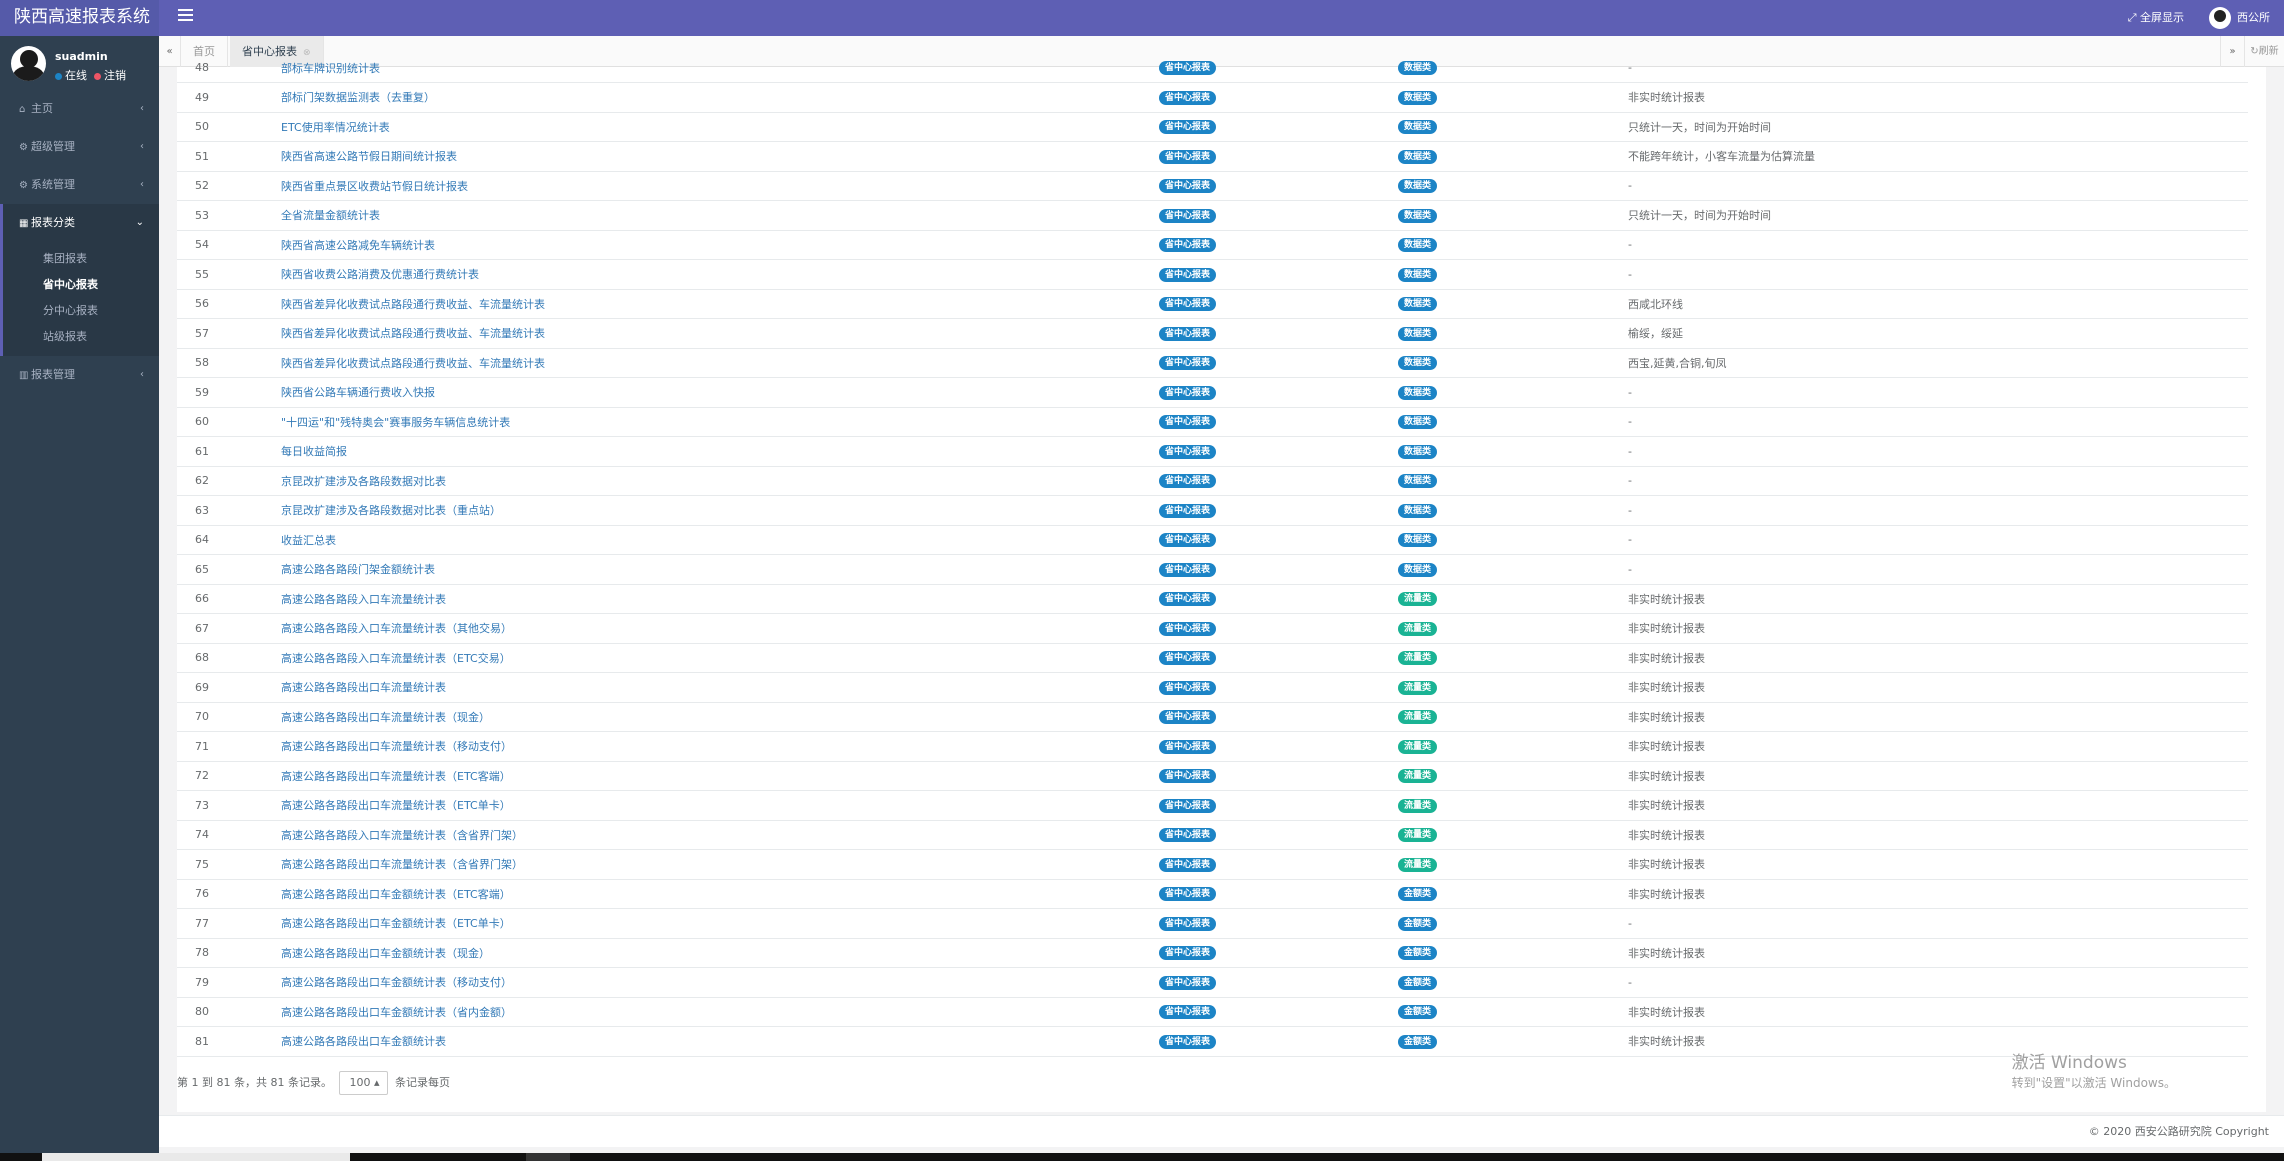 This screenshot has width=2284, height=1161. I want to click on table-row: 67 高速公路各路段入口车流量统计表（其他交易） 省中心报表 流量类 非实时统计报表, so click(1212, 628).